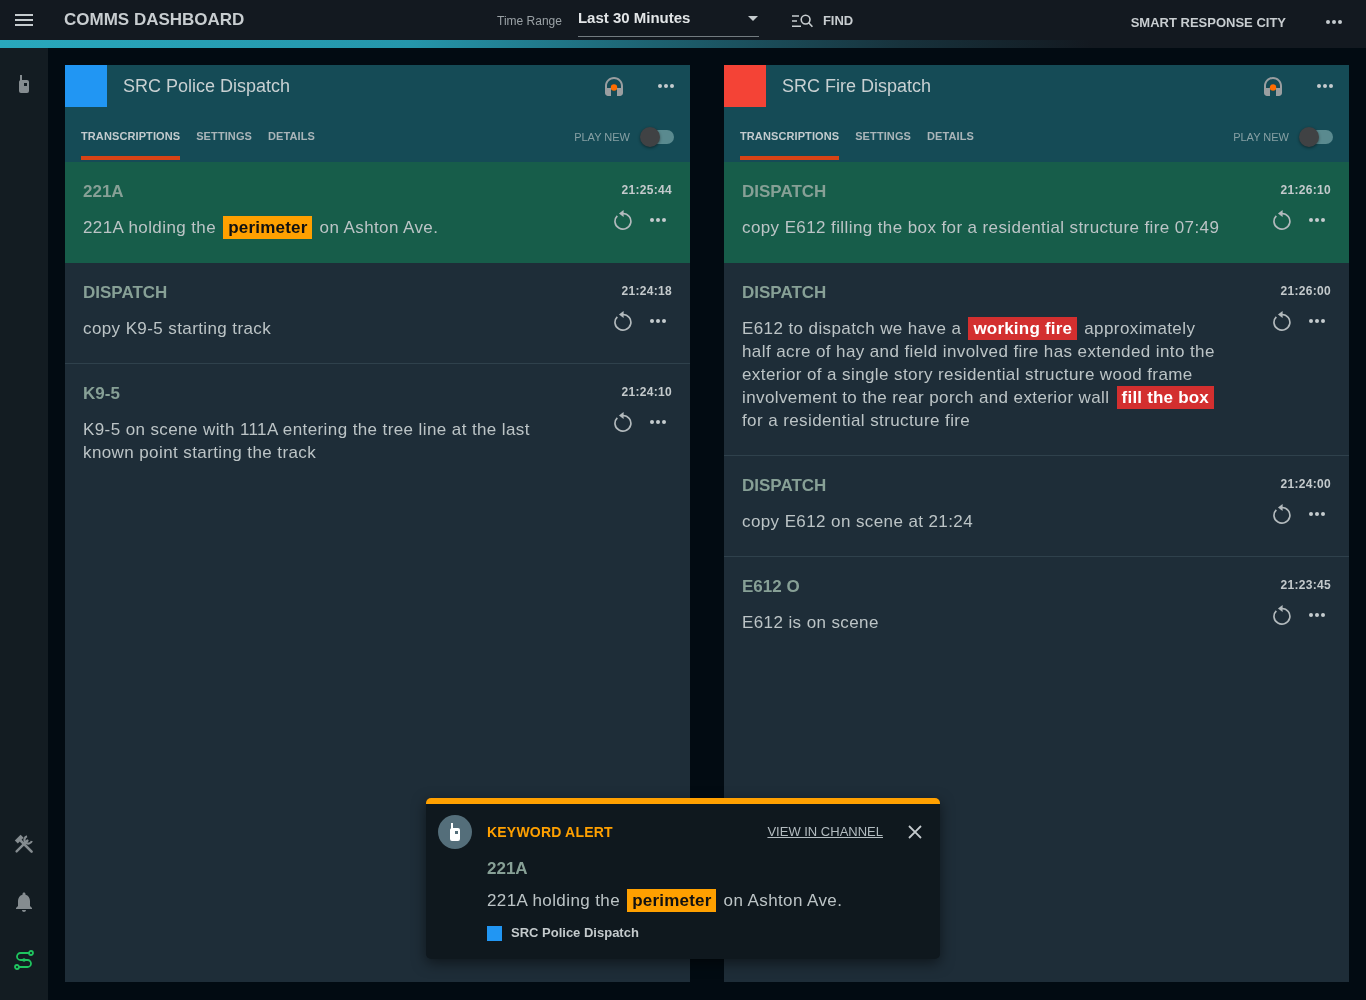 The height and width of the screenshot is (1000, 1366). What do you see at coordinates (979, 374) in the screenshot?
I see `transcript-text: E612 to dispatch we have a working fire approximately half acre of hay and field involved fire has extended into the exterior of a single story residential structure wood frame involvement to the rear porch and exterior wall fill the box for a residential structure fire` at bounding box center [979, 374].